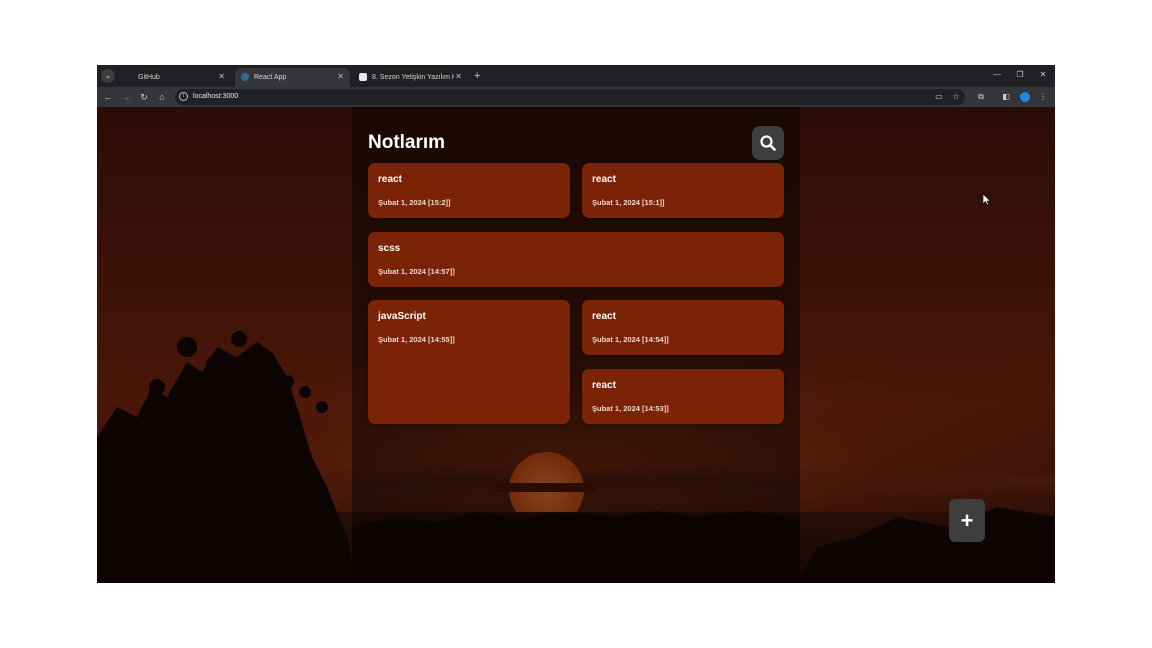 Image resolution: width=1152 pixels, height=648 pixels. What do you see at coordinates (1043, 97) in the screenshot?
I see `menu-kebab-icon: ⋮` at bounding box center [1043, 97].